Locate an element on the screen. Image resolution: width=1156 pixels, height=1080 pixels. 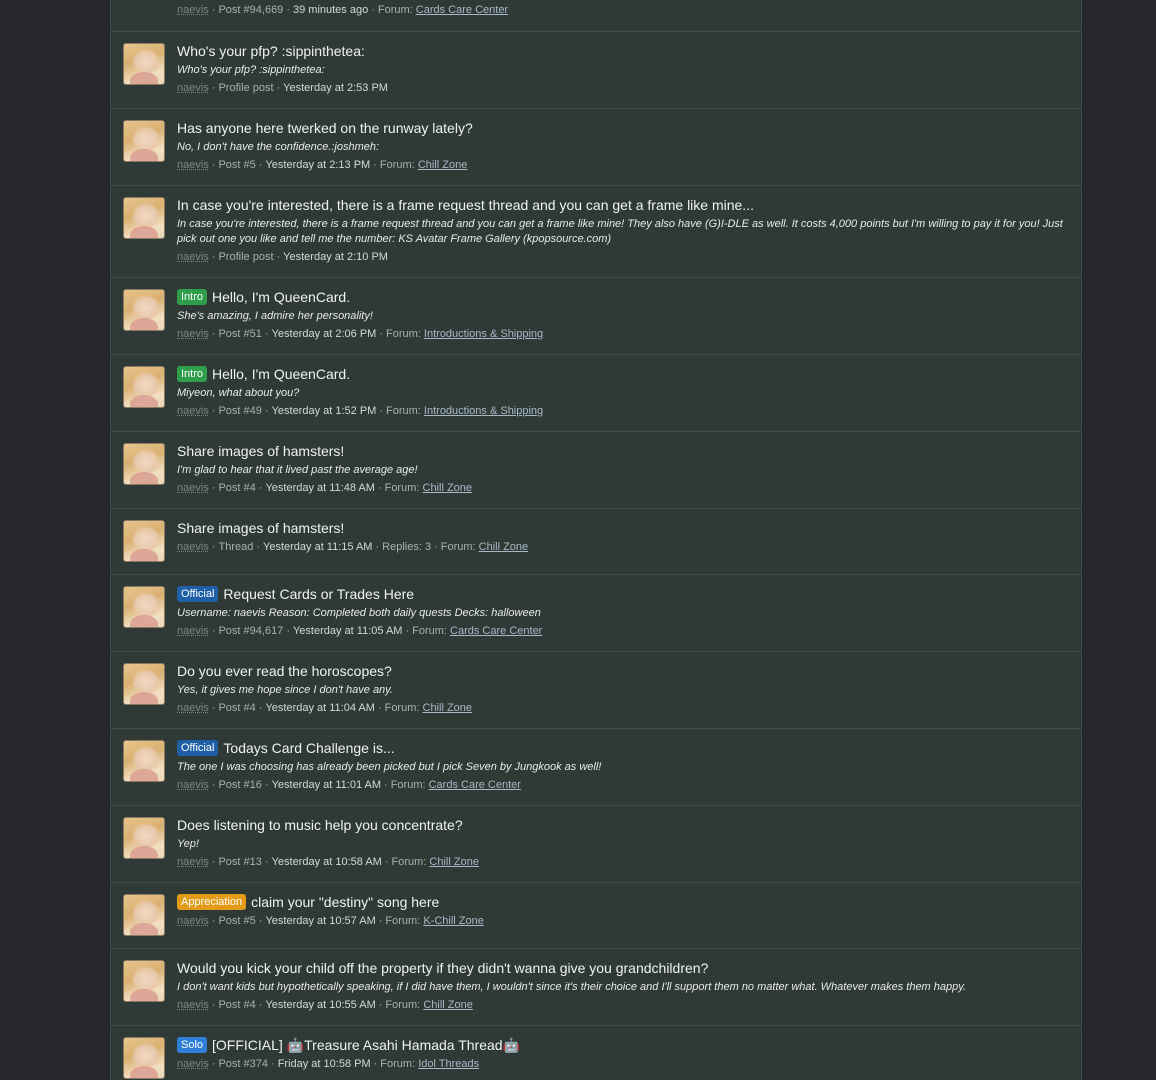
forum-link: K-Chill Zone is located at coordinates (453, 921).